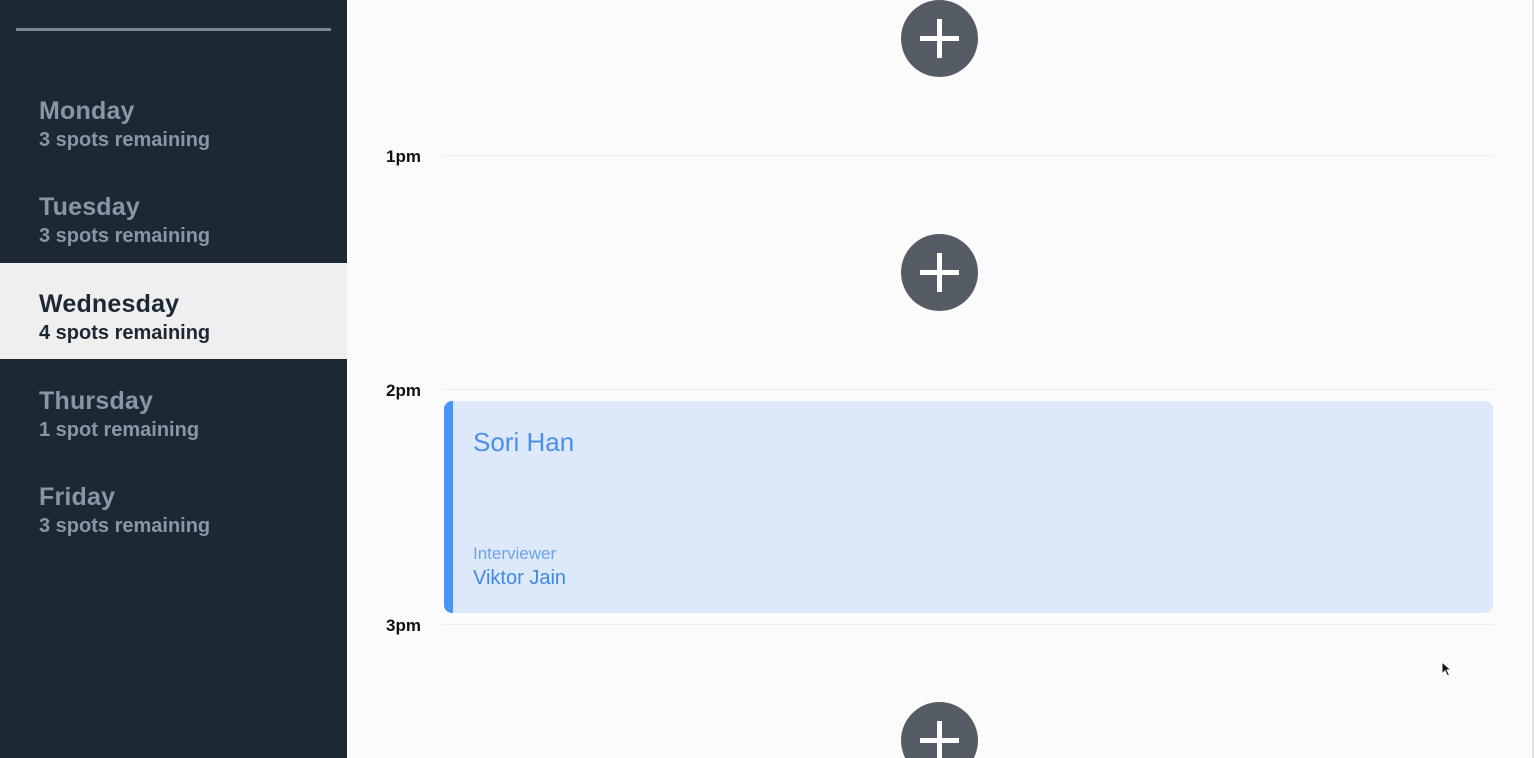 This screenshot has height=758, width=1534. What do you see at coordinates (125, 333) in the screenshot?
I see `day-spots-remaining: 4 spots remaining` at bounding box center [125, 333].